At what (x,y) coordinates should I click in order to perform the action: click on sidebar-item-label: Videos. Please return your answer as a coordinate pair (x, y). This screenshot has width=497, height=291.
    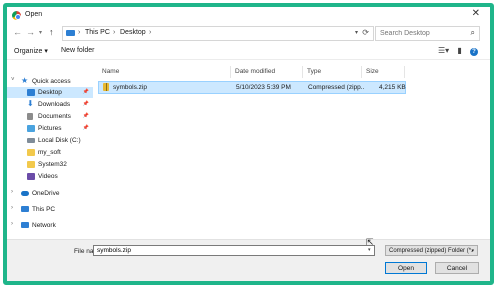
    Looking at the image, I should click on (48, 176).